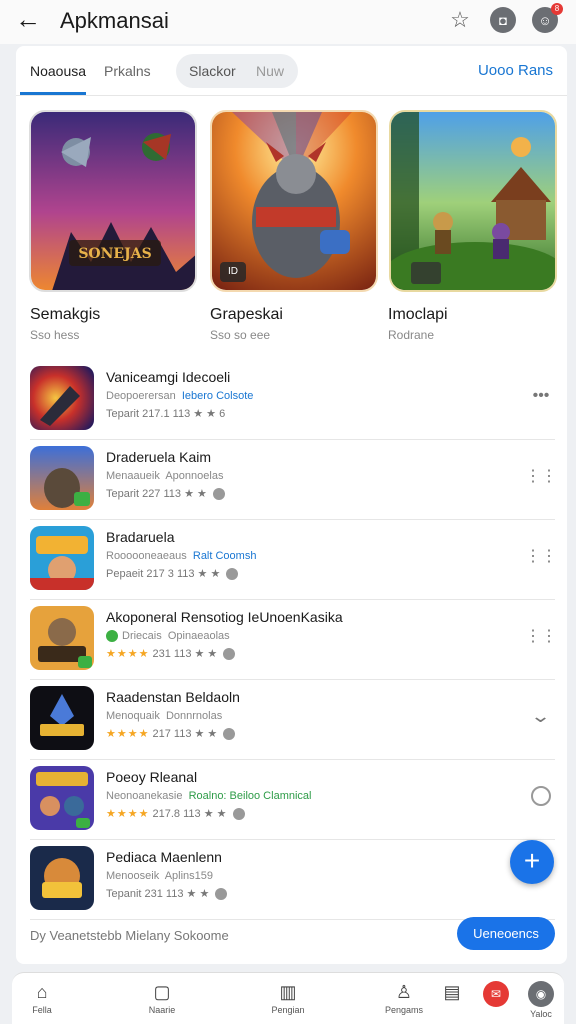 The height and width of the screenshot is (1024, 576). I want to click on featured-art-1: SONEJAS, so click(113, 201).